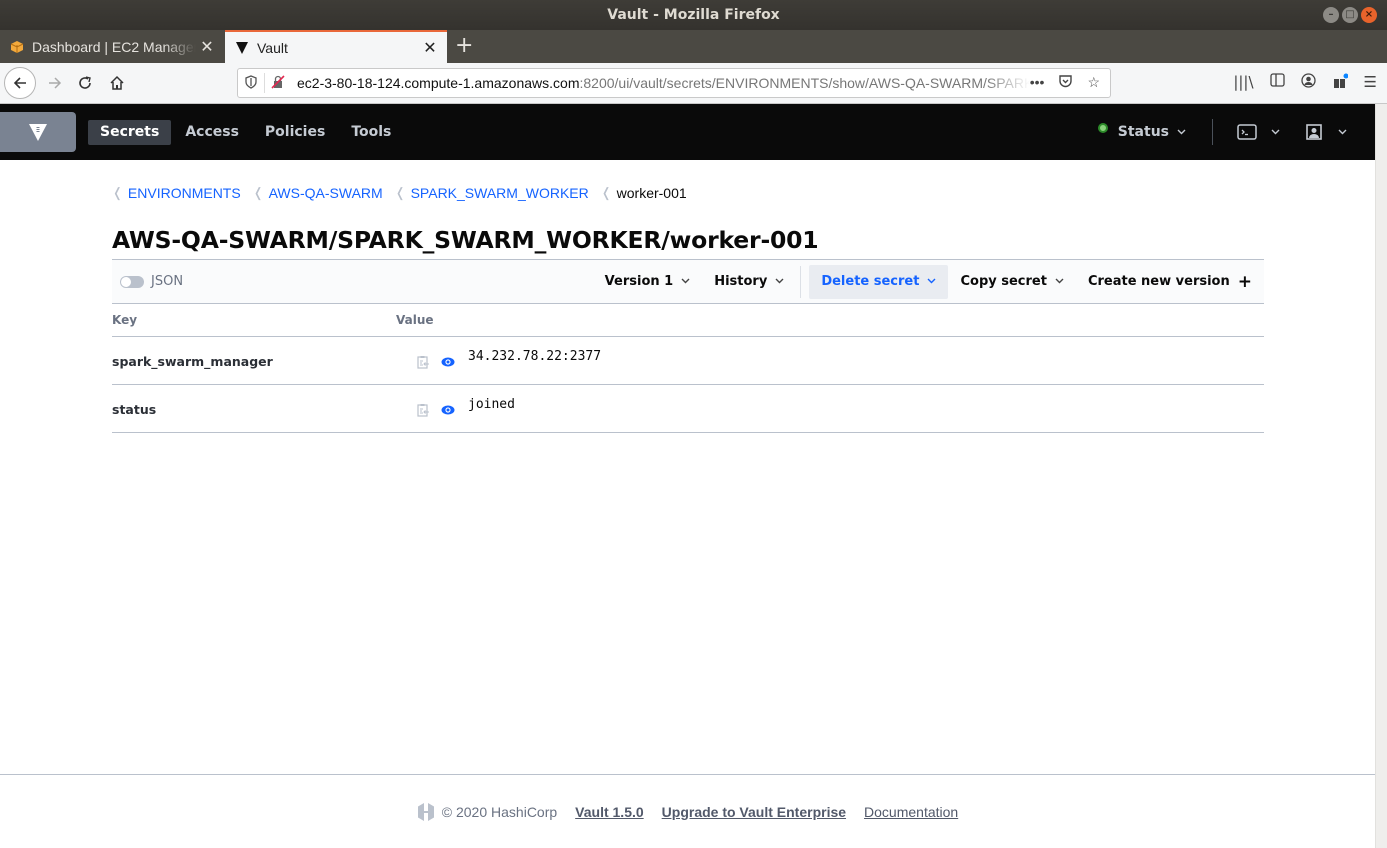 The image size is (1387, 848). Describe the element at coordinates (251, 83) in the screenshot. I see `tracking-protection-shield-icon` at that location.